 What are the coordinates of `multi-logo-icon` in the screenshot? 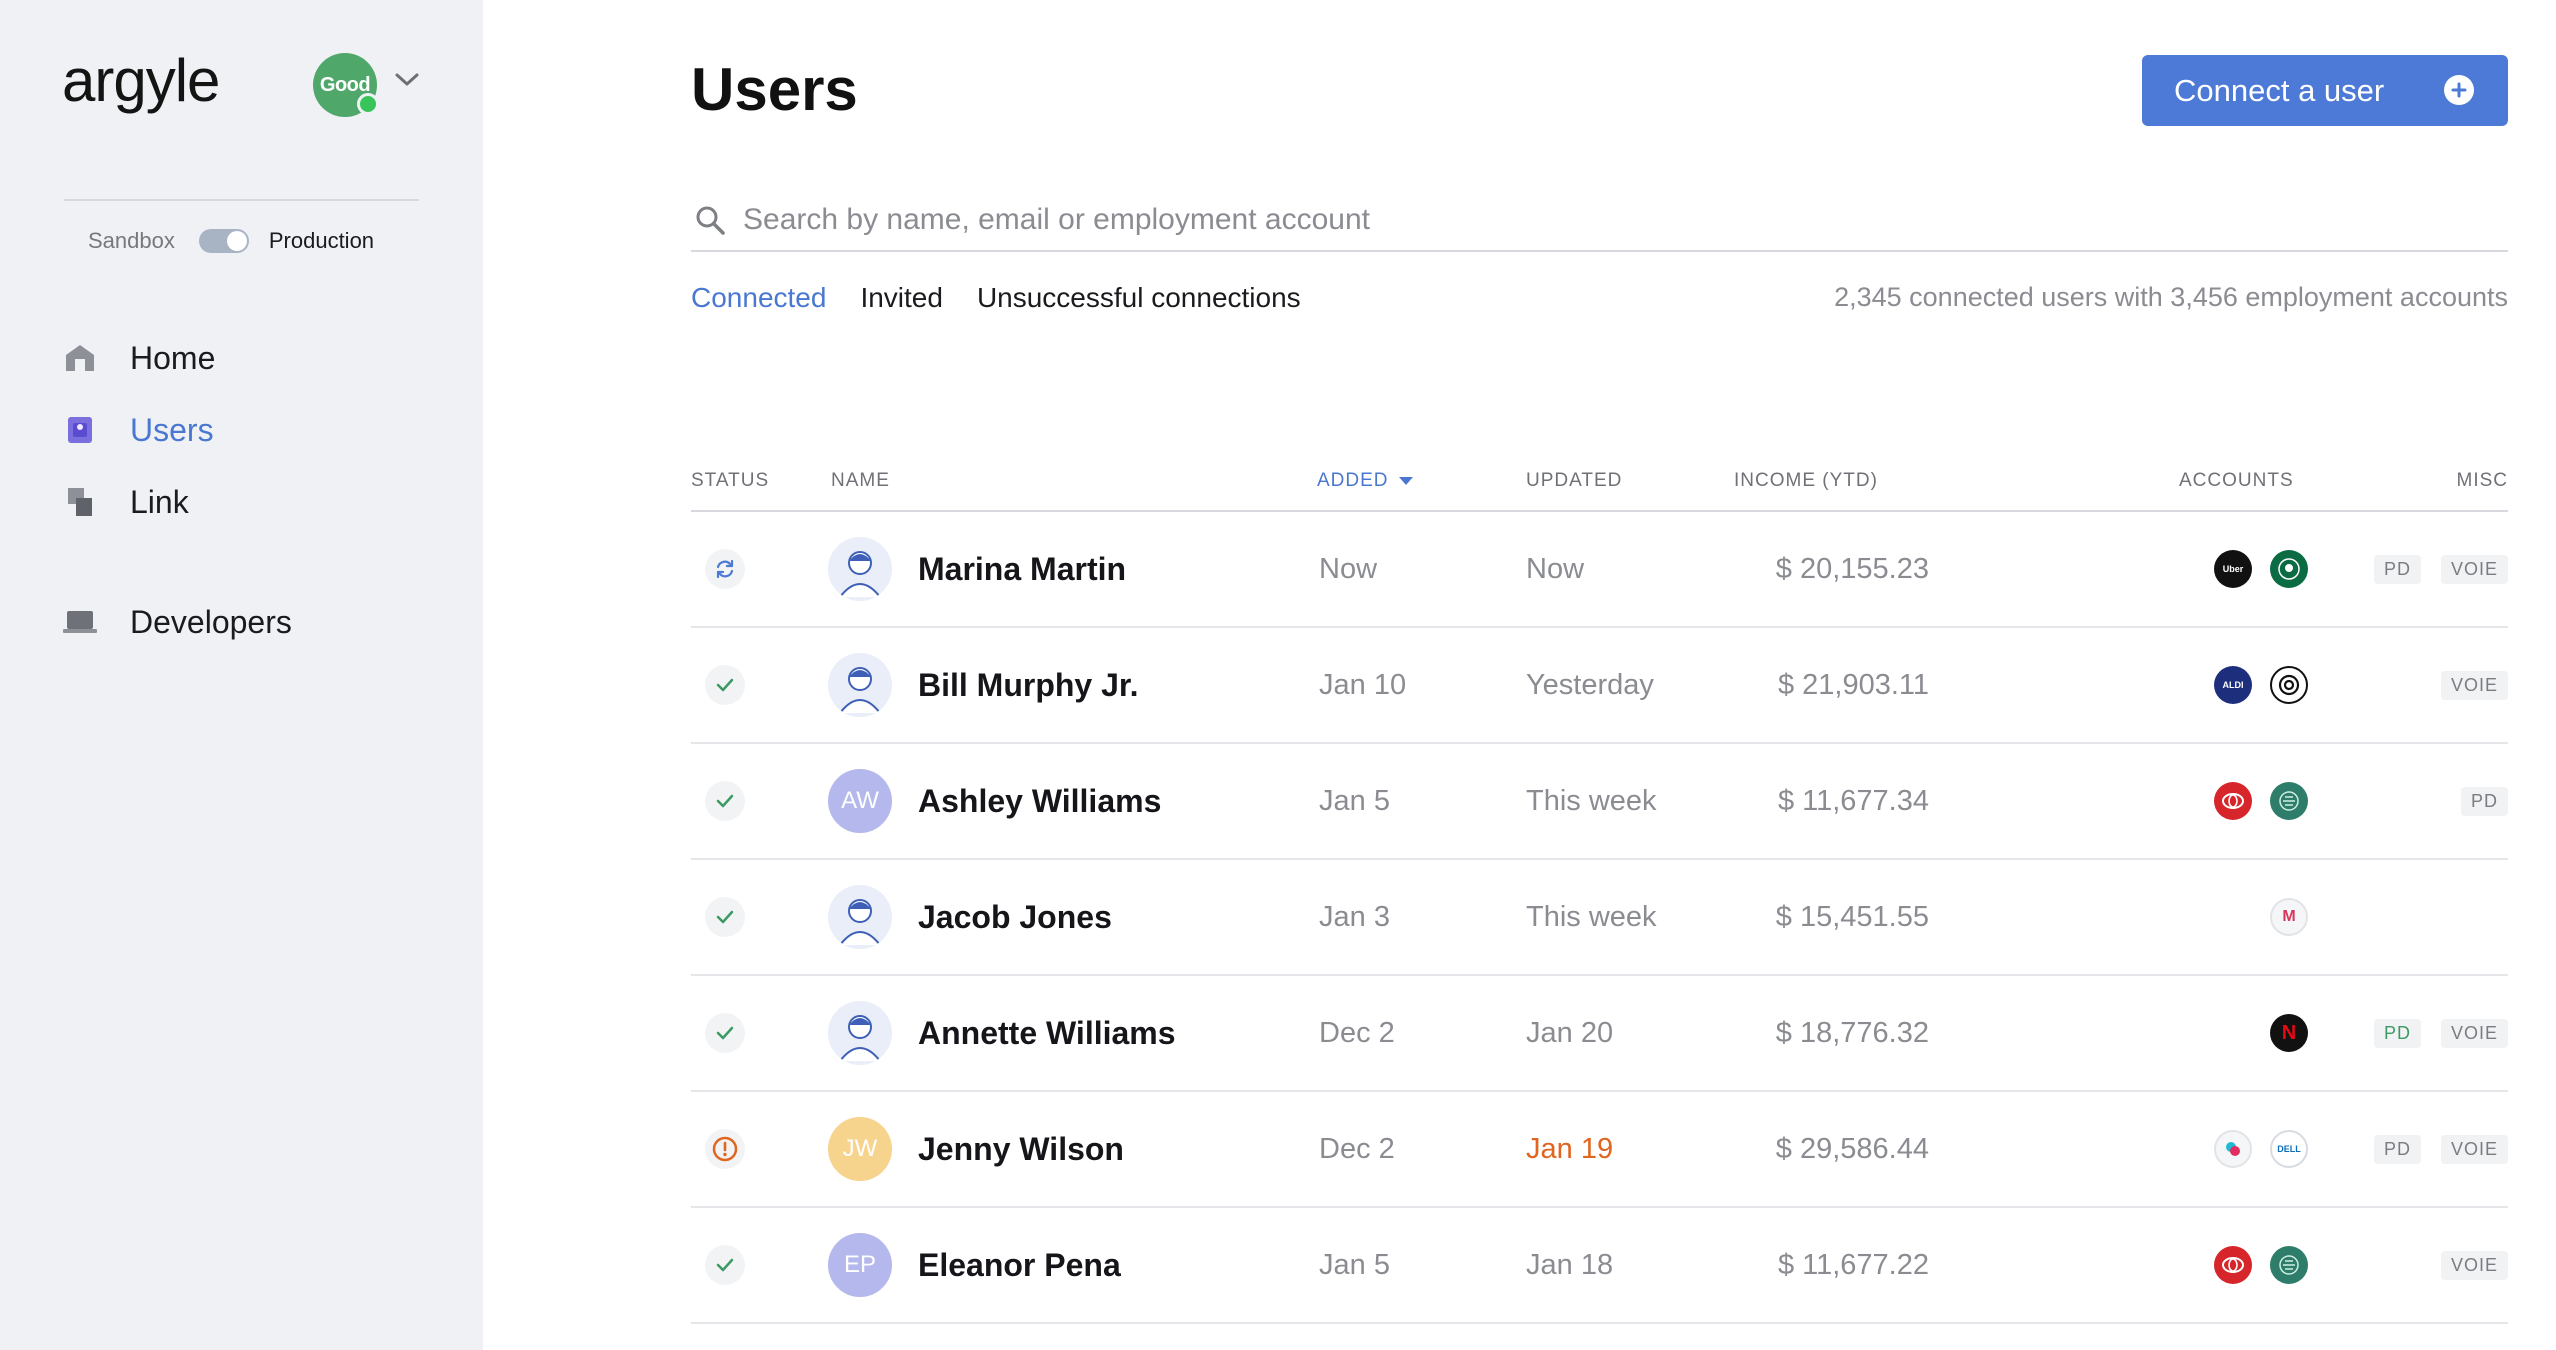 It's located at (2233, 1149).